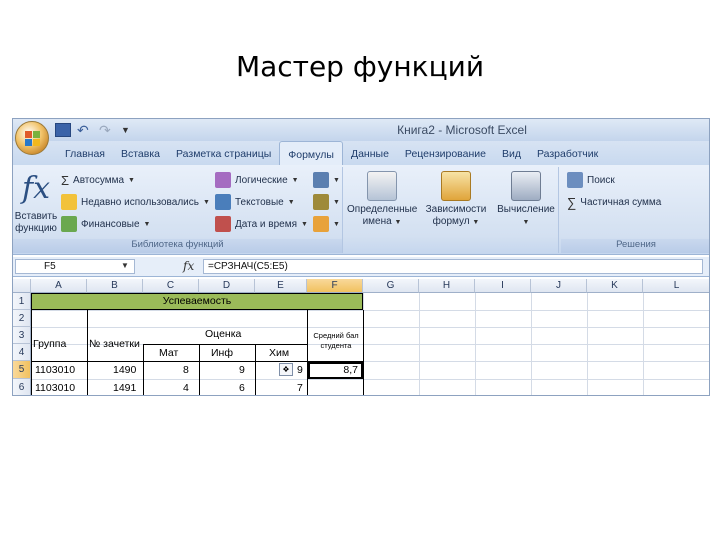 This screenshot has height=540, width=720. Describe the element at coordinates (32, 138) in the screenshot. I see `office-button` at that location.